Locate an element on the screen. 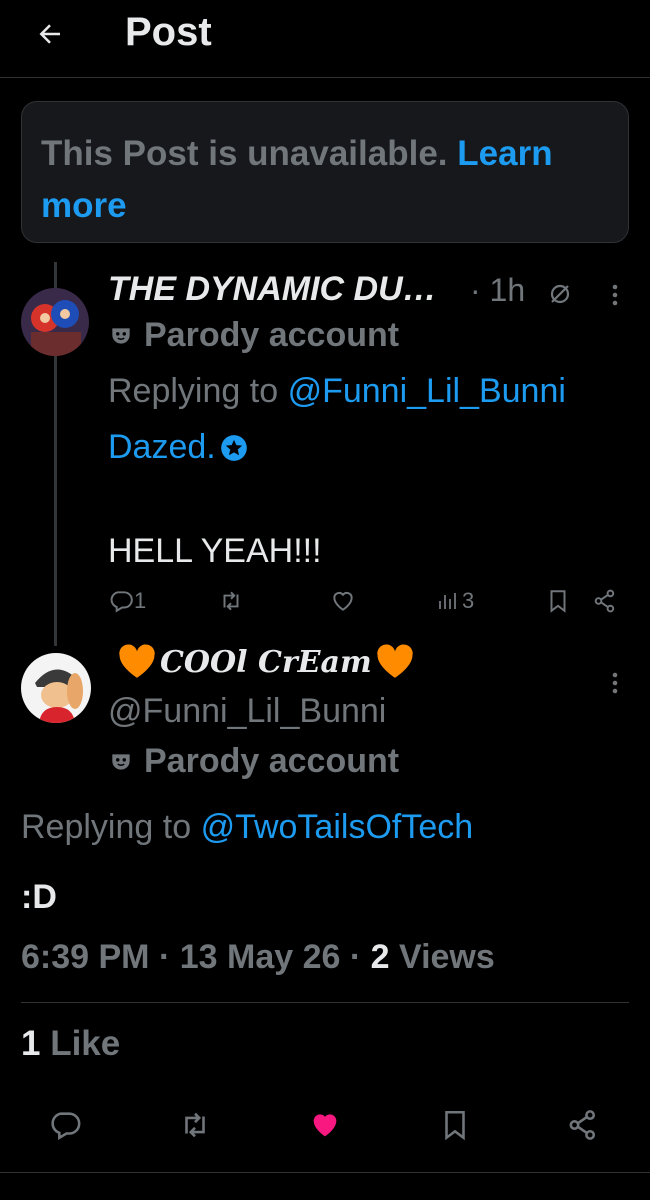 This screenshot has height=1200, width=650. reply-button is located at coordinates (65, 1125).